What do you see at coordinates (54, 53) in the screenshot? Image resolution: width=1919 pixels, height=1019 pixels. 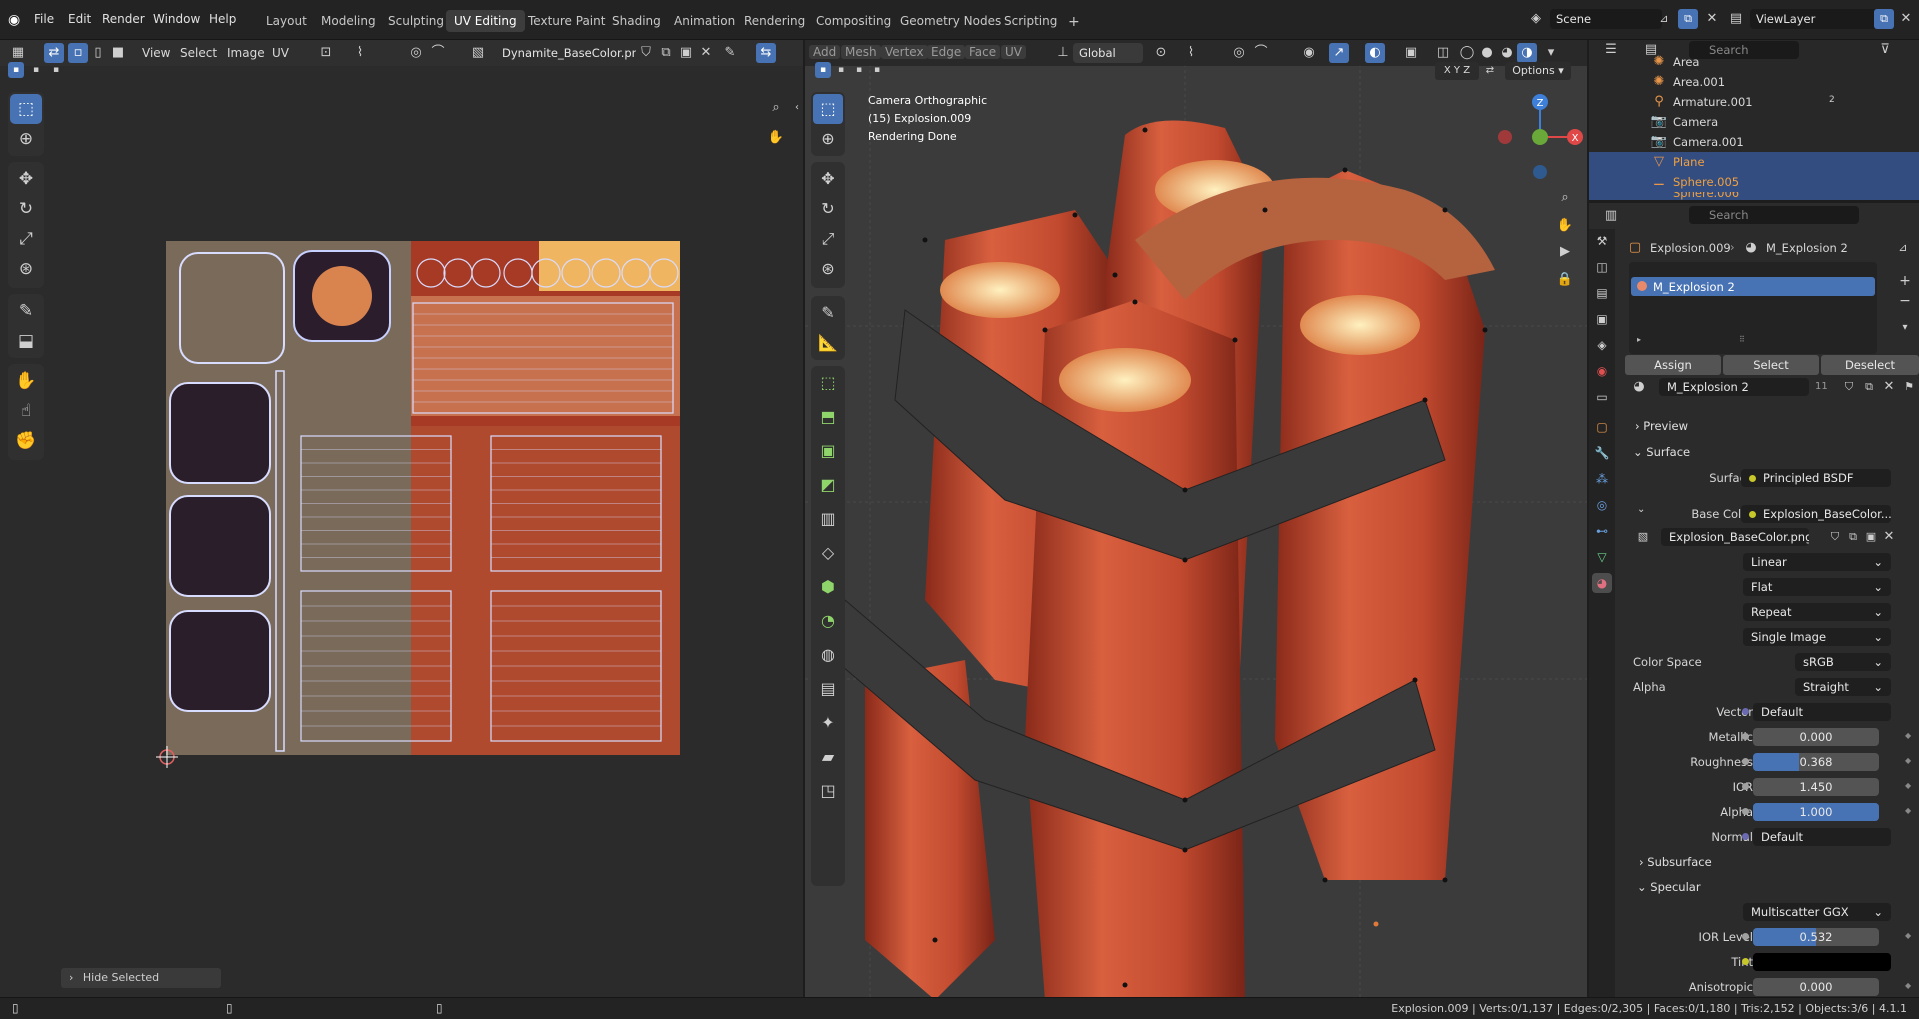 I see `uv-sync-icon: ⇄` at bounding box center [54, 53].